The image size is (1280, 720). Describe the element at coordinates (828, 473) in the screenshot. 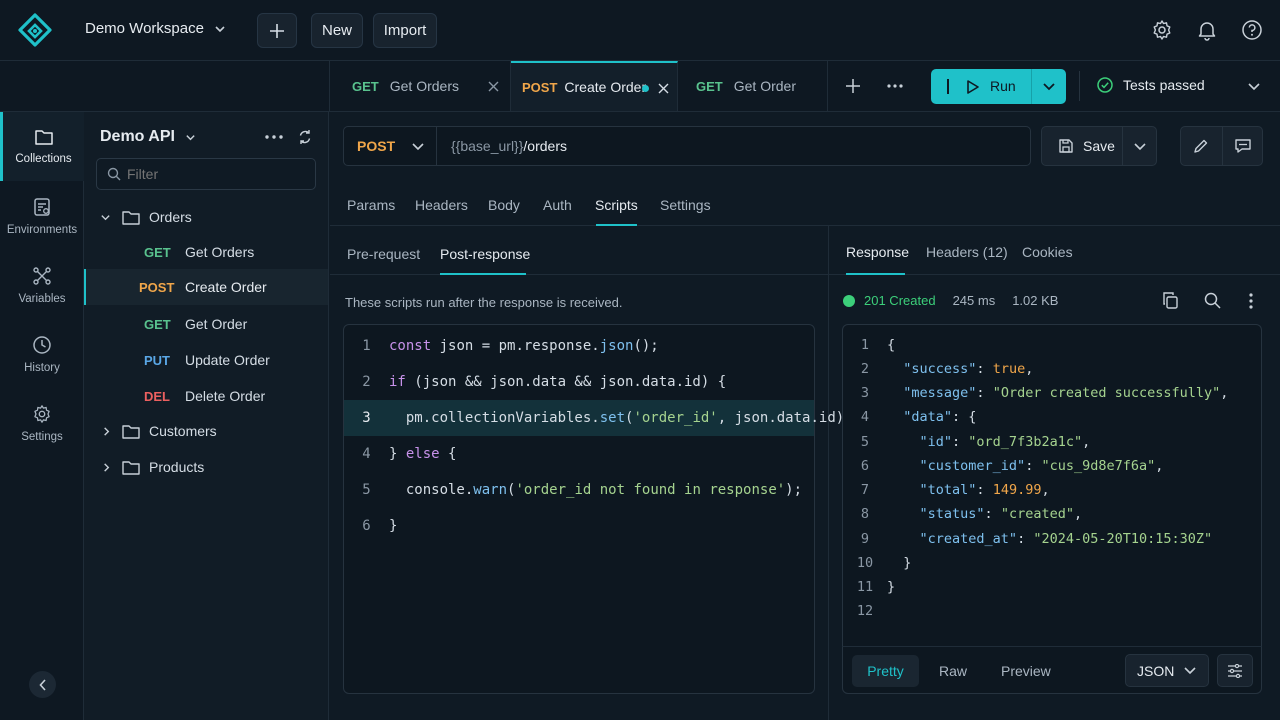

I see `pane-divider` at that location.